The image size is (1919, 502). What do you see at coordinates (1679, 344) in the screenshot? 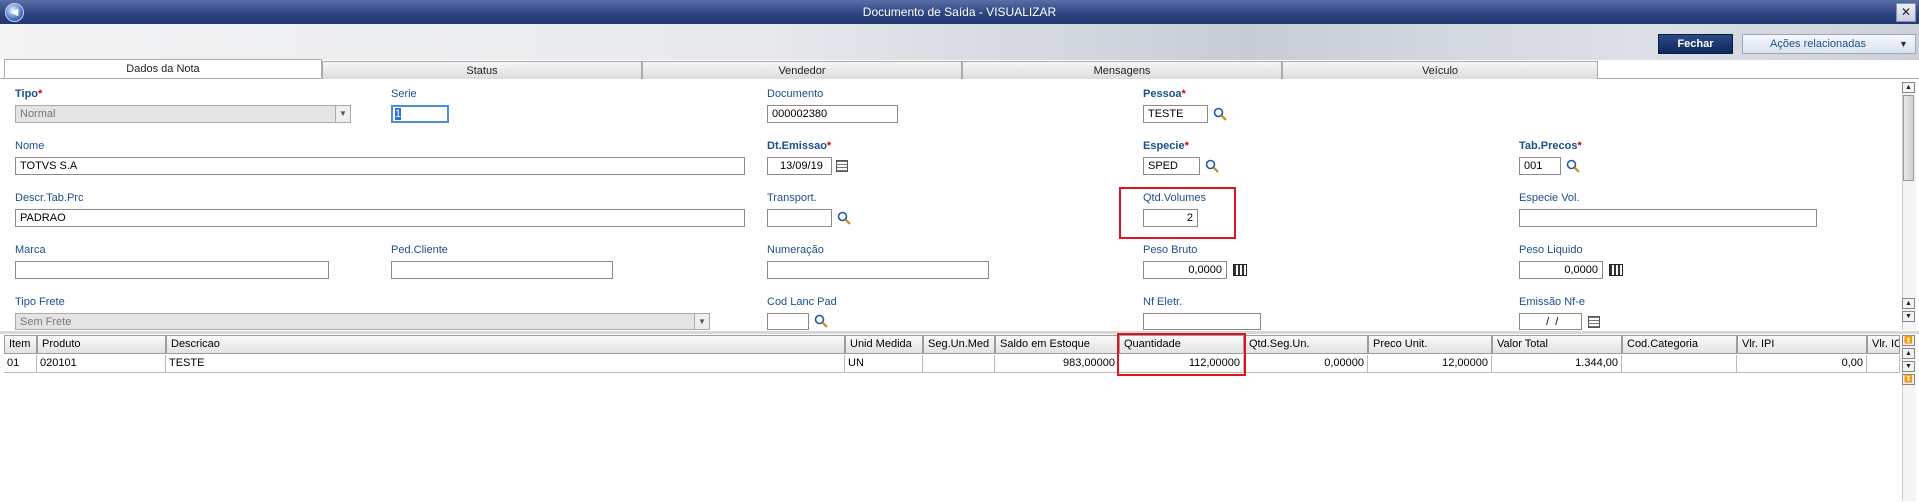
I see `column-header-cod-categoria: Cod.Categoria` at bounding box center [1679, 344].